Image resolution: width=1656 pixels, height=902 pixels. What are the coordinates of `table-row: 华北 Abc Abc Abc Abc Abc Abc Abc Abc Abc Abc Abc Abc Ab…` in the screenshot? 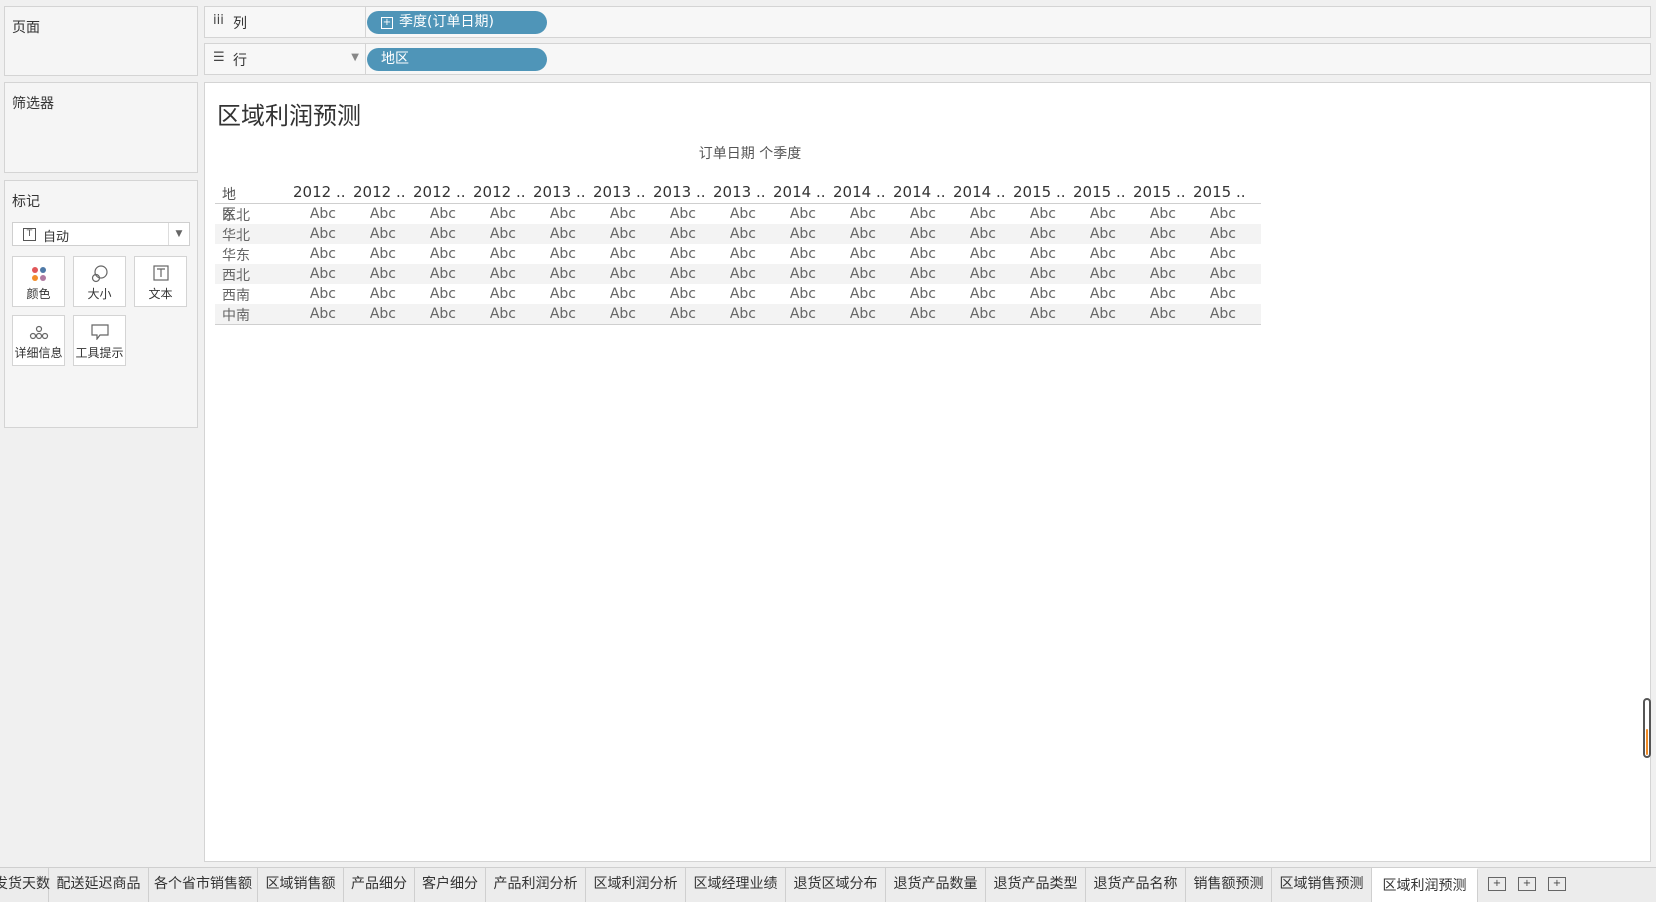 It's located at (738, 234).